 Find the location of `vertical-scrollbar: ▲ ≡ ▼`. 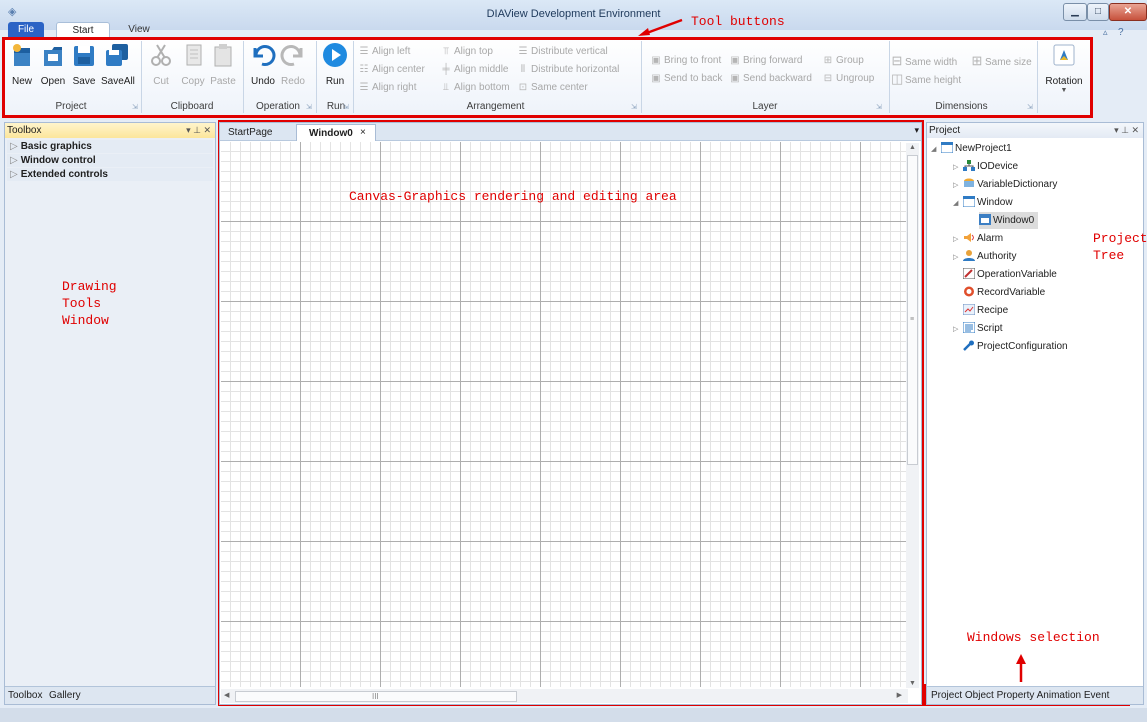

vertical-scrollbar: ▲ ≡ ▼ is located at coordinates (912, 415).